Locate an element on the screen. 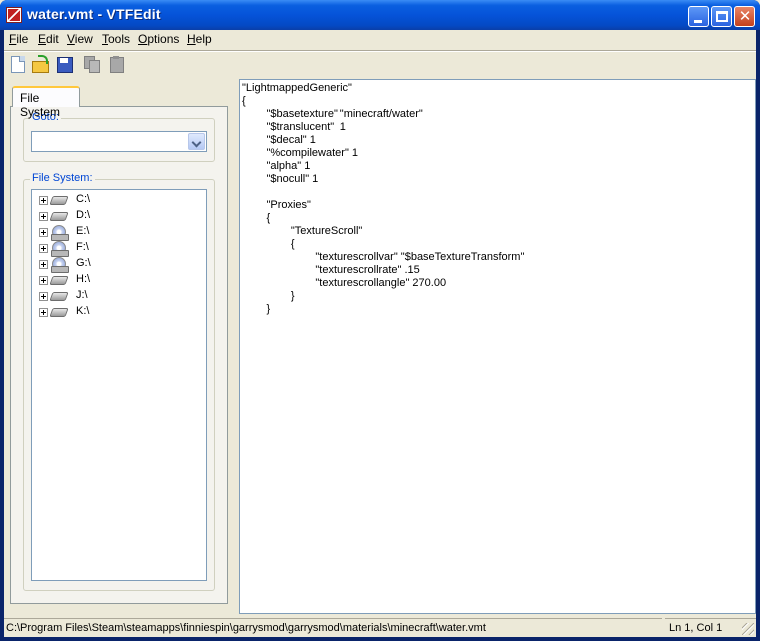 Image resolution: width=760 pixels, height=641 pixels. drive-label: F:\ is located at coordinates (82, 247).